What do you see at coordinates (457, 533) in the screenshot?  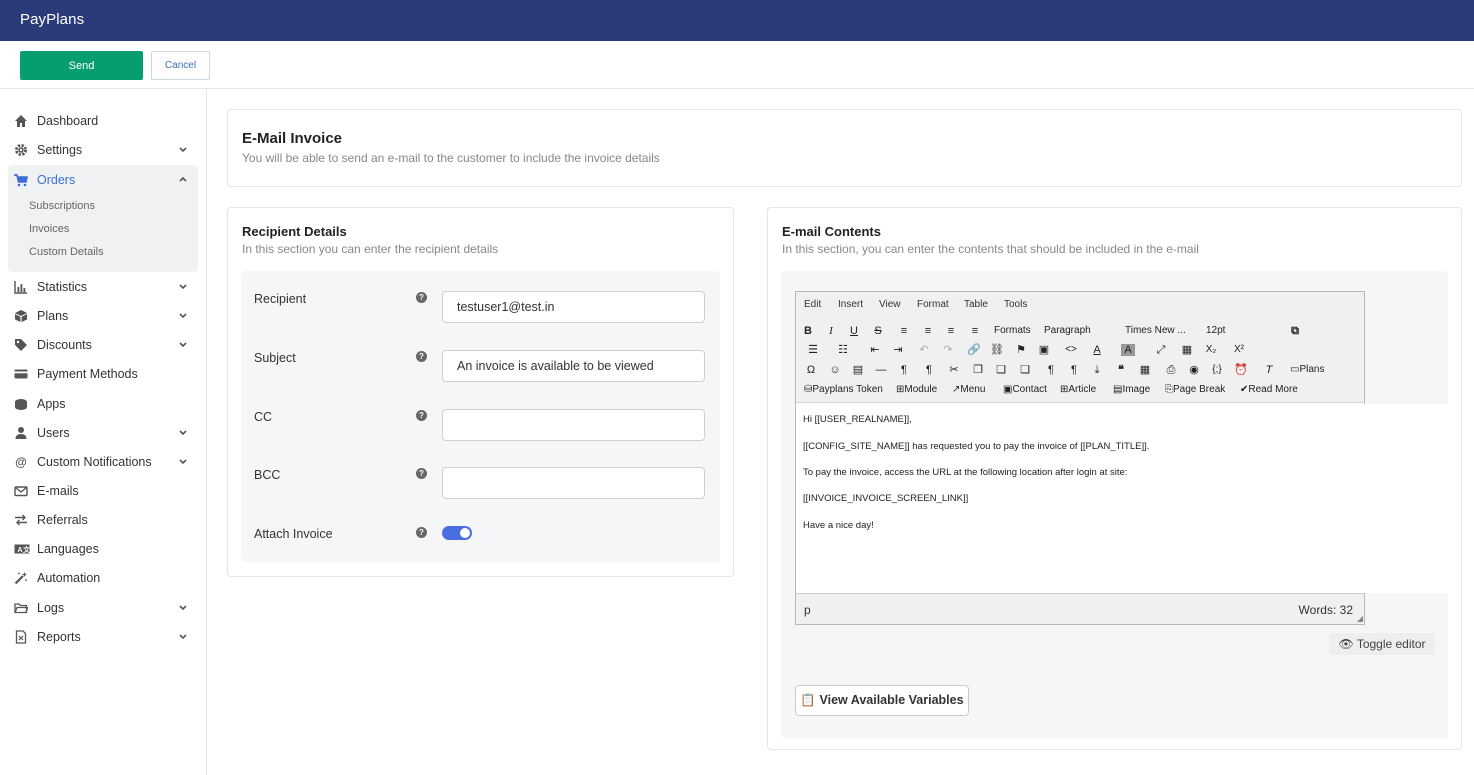 I see `attach-invoice-toggle` at bounding box center [457, 533].